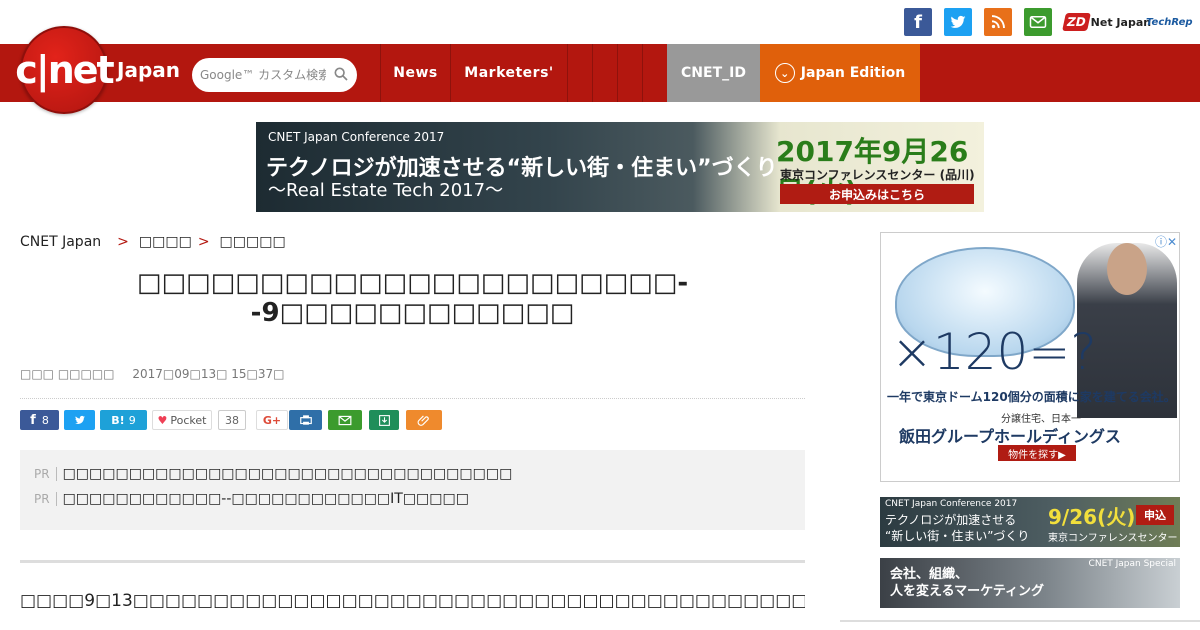 This screenshot has height=630, width=1200. Describe the element at coordinates (877, 194) in the screenshot. I see `banner-apply-button: お申込みはこちら` at that location.